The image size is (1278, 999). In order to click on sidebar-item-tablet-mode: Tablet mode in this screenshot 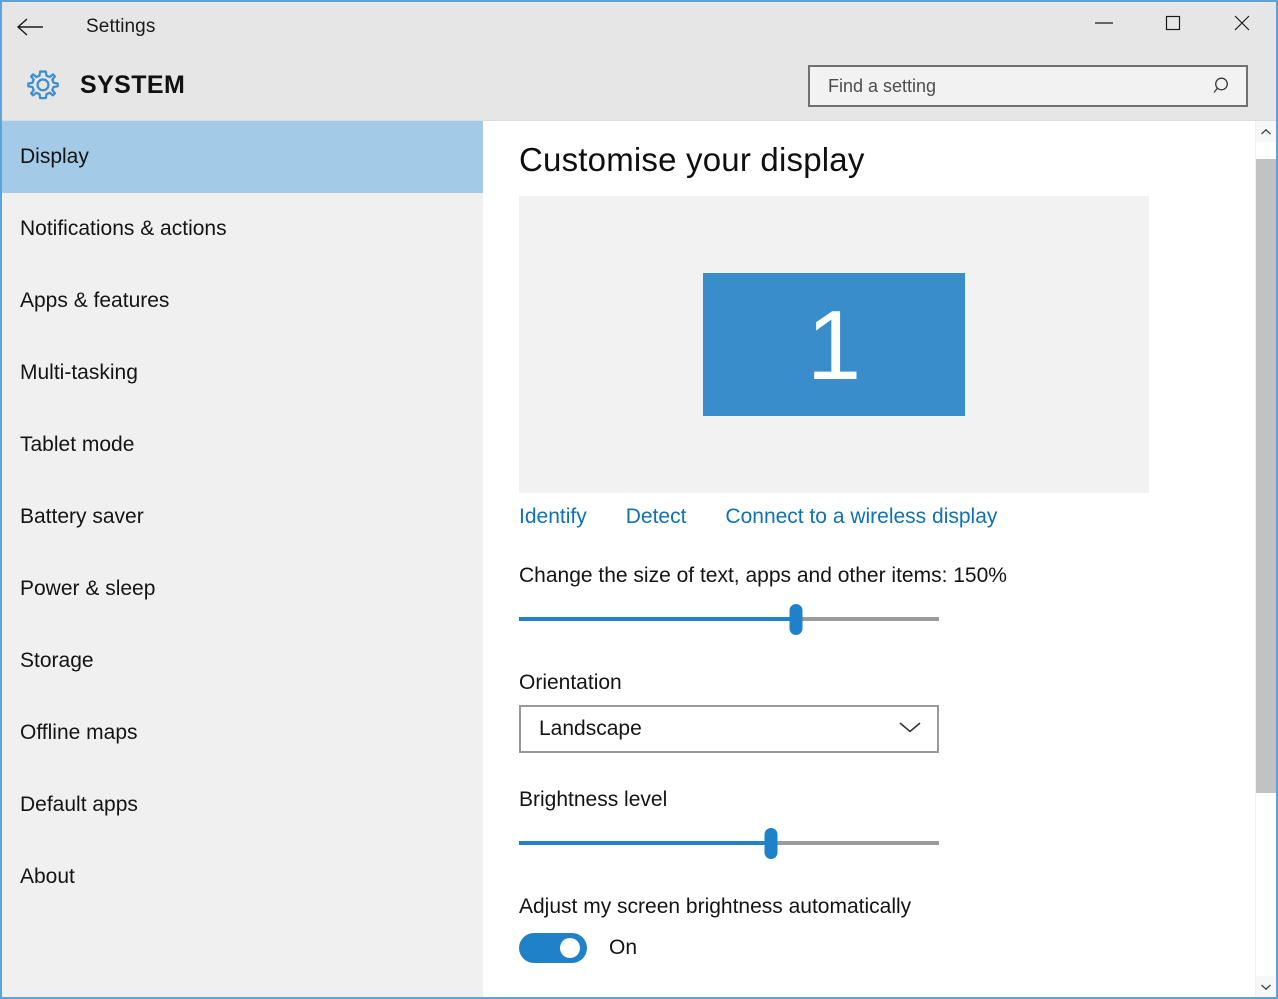, I will do `click(242, 445)`.